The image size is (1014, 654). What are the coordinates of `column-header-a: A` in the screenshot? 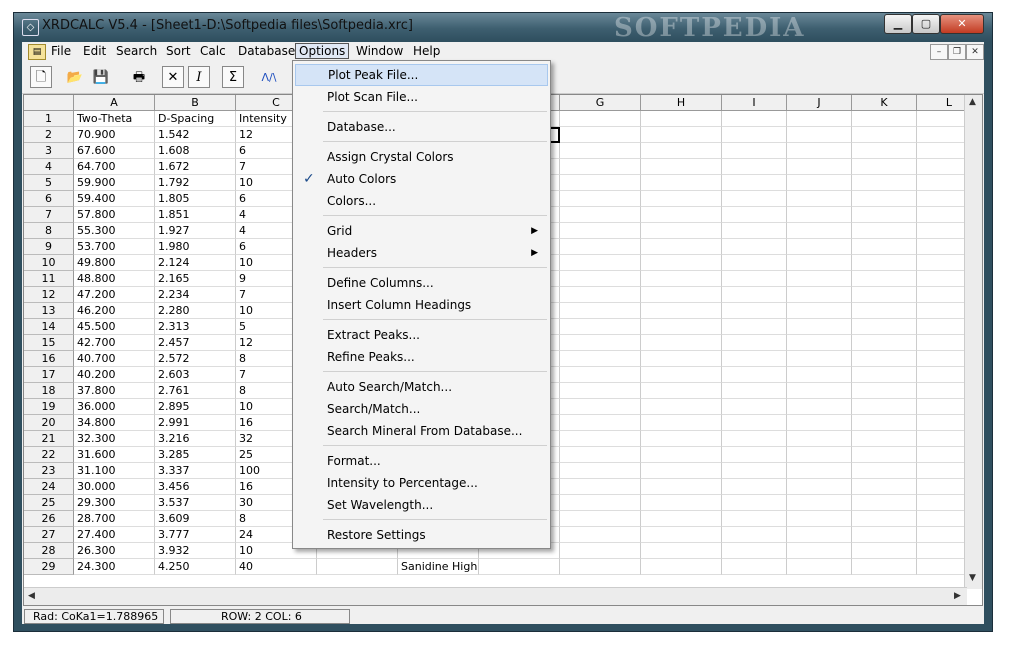 It's located at (114, 103).